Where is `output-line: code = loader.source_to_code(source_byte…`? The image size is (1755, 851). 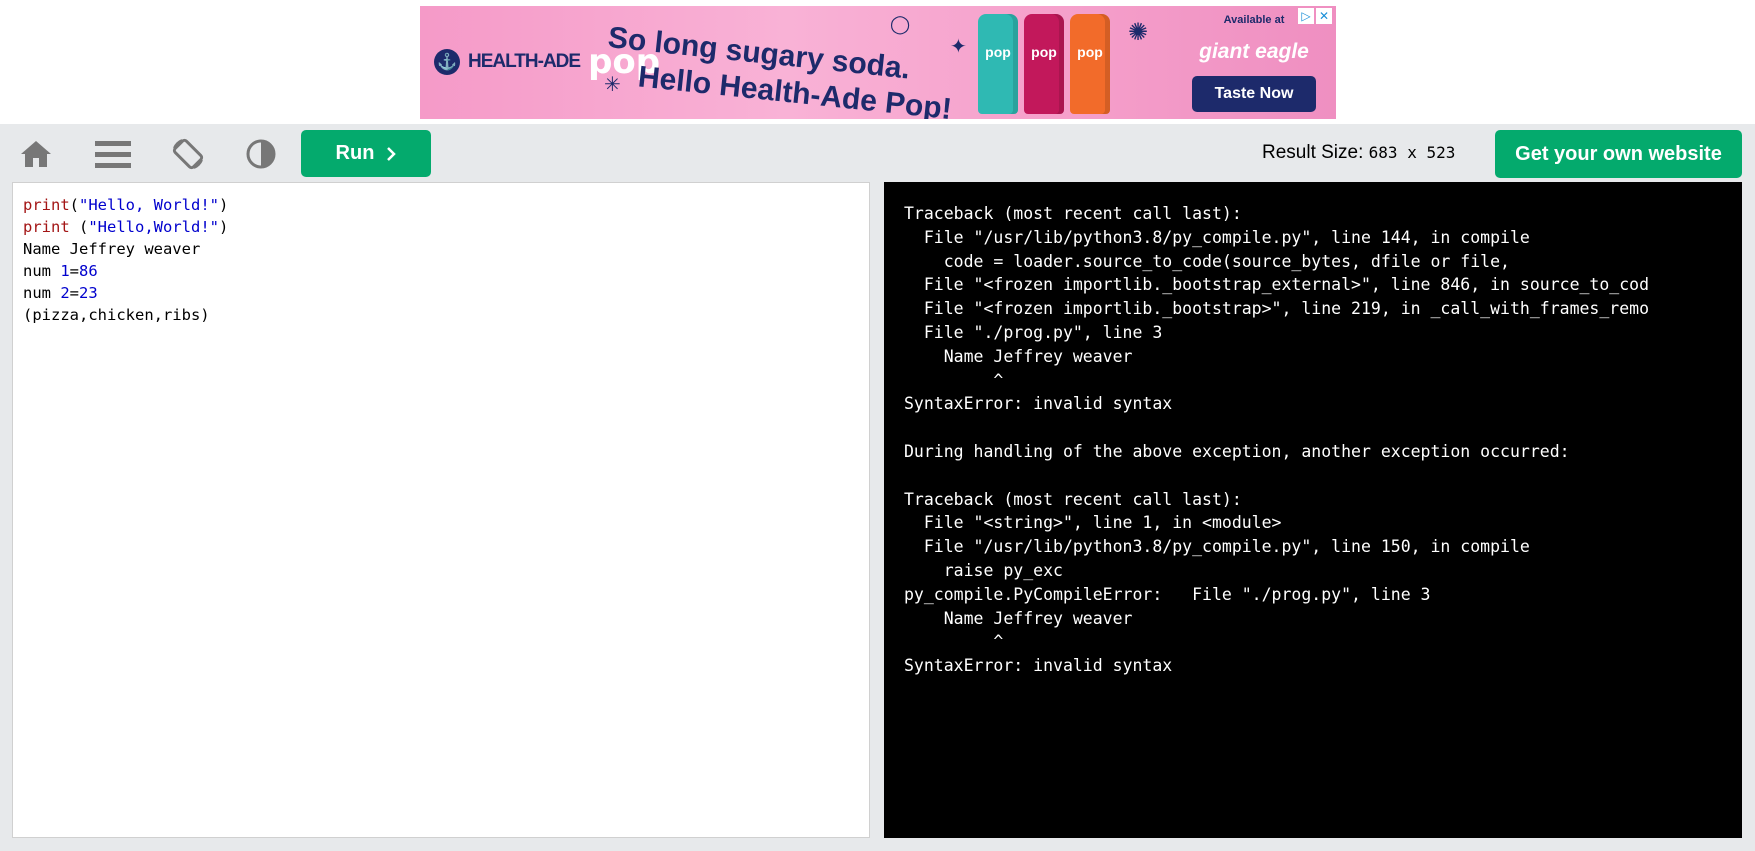
output-line: code = loader.source_to_code(source_byte… is located at coordinates (1207, 261).